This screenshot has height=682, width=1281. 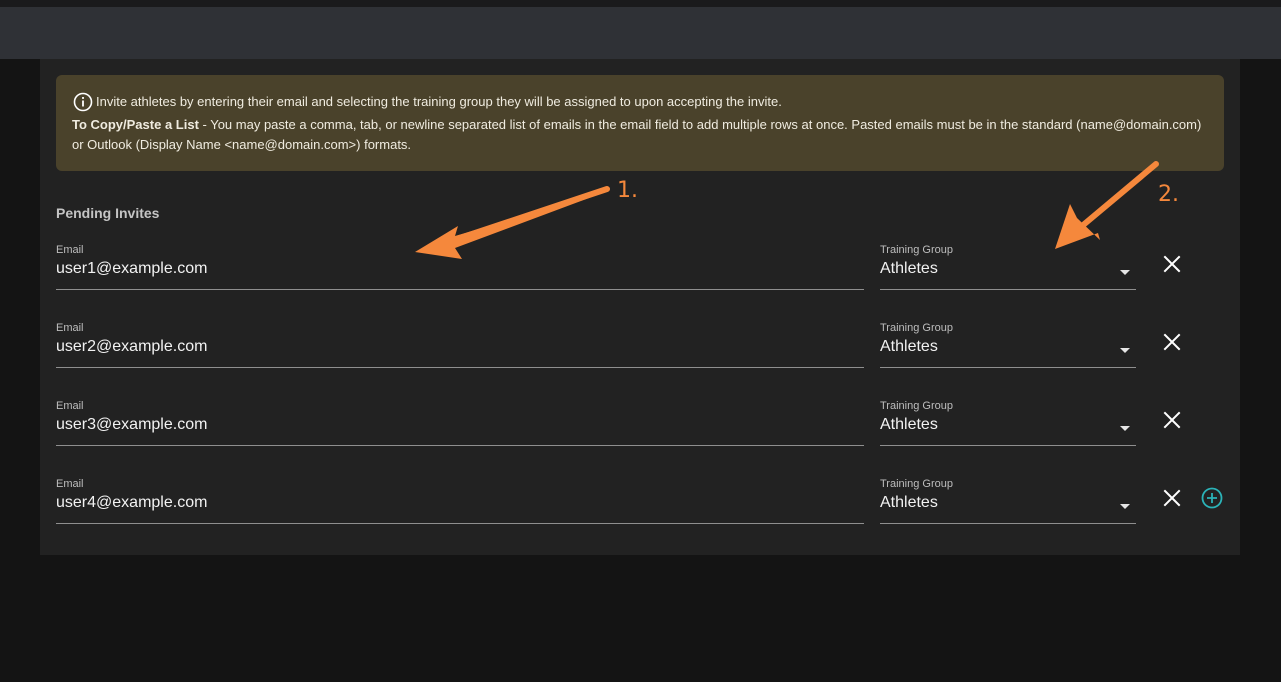 I want to click on email-field: Email user4@example.com, so click(x=460, y=501).